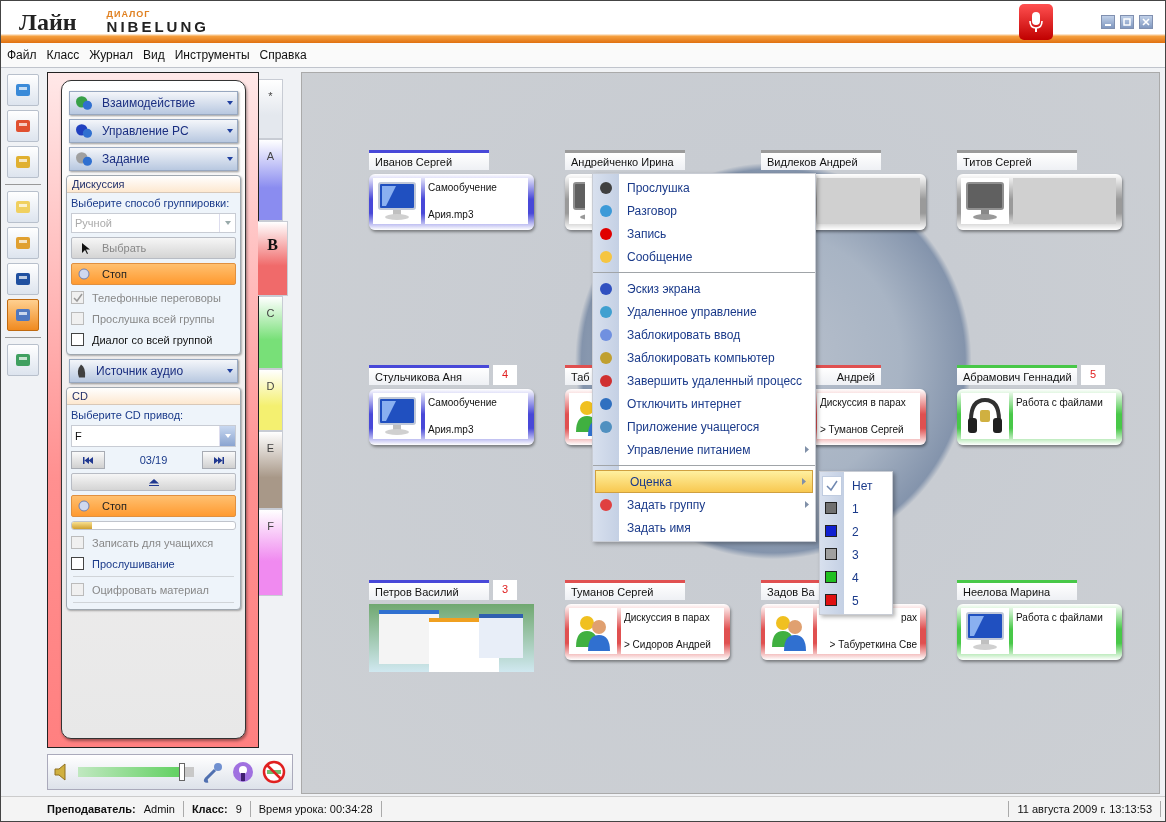 This screenshot has width=1166, height=822. What do you see at coordinates (283, 55) in the screenshot?
I see `menu-item: Справка` at bounding box center [283, 55].